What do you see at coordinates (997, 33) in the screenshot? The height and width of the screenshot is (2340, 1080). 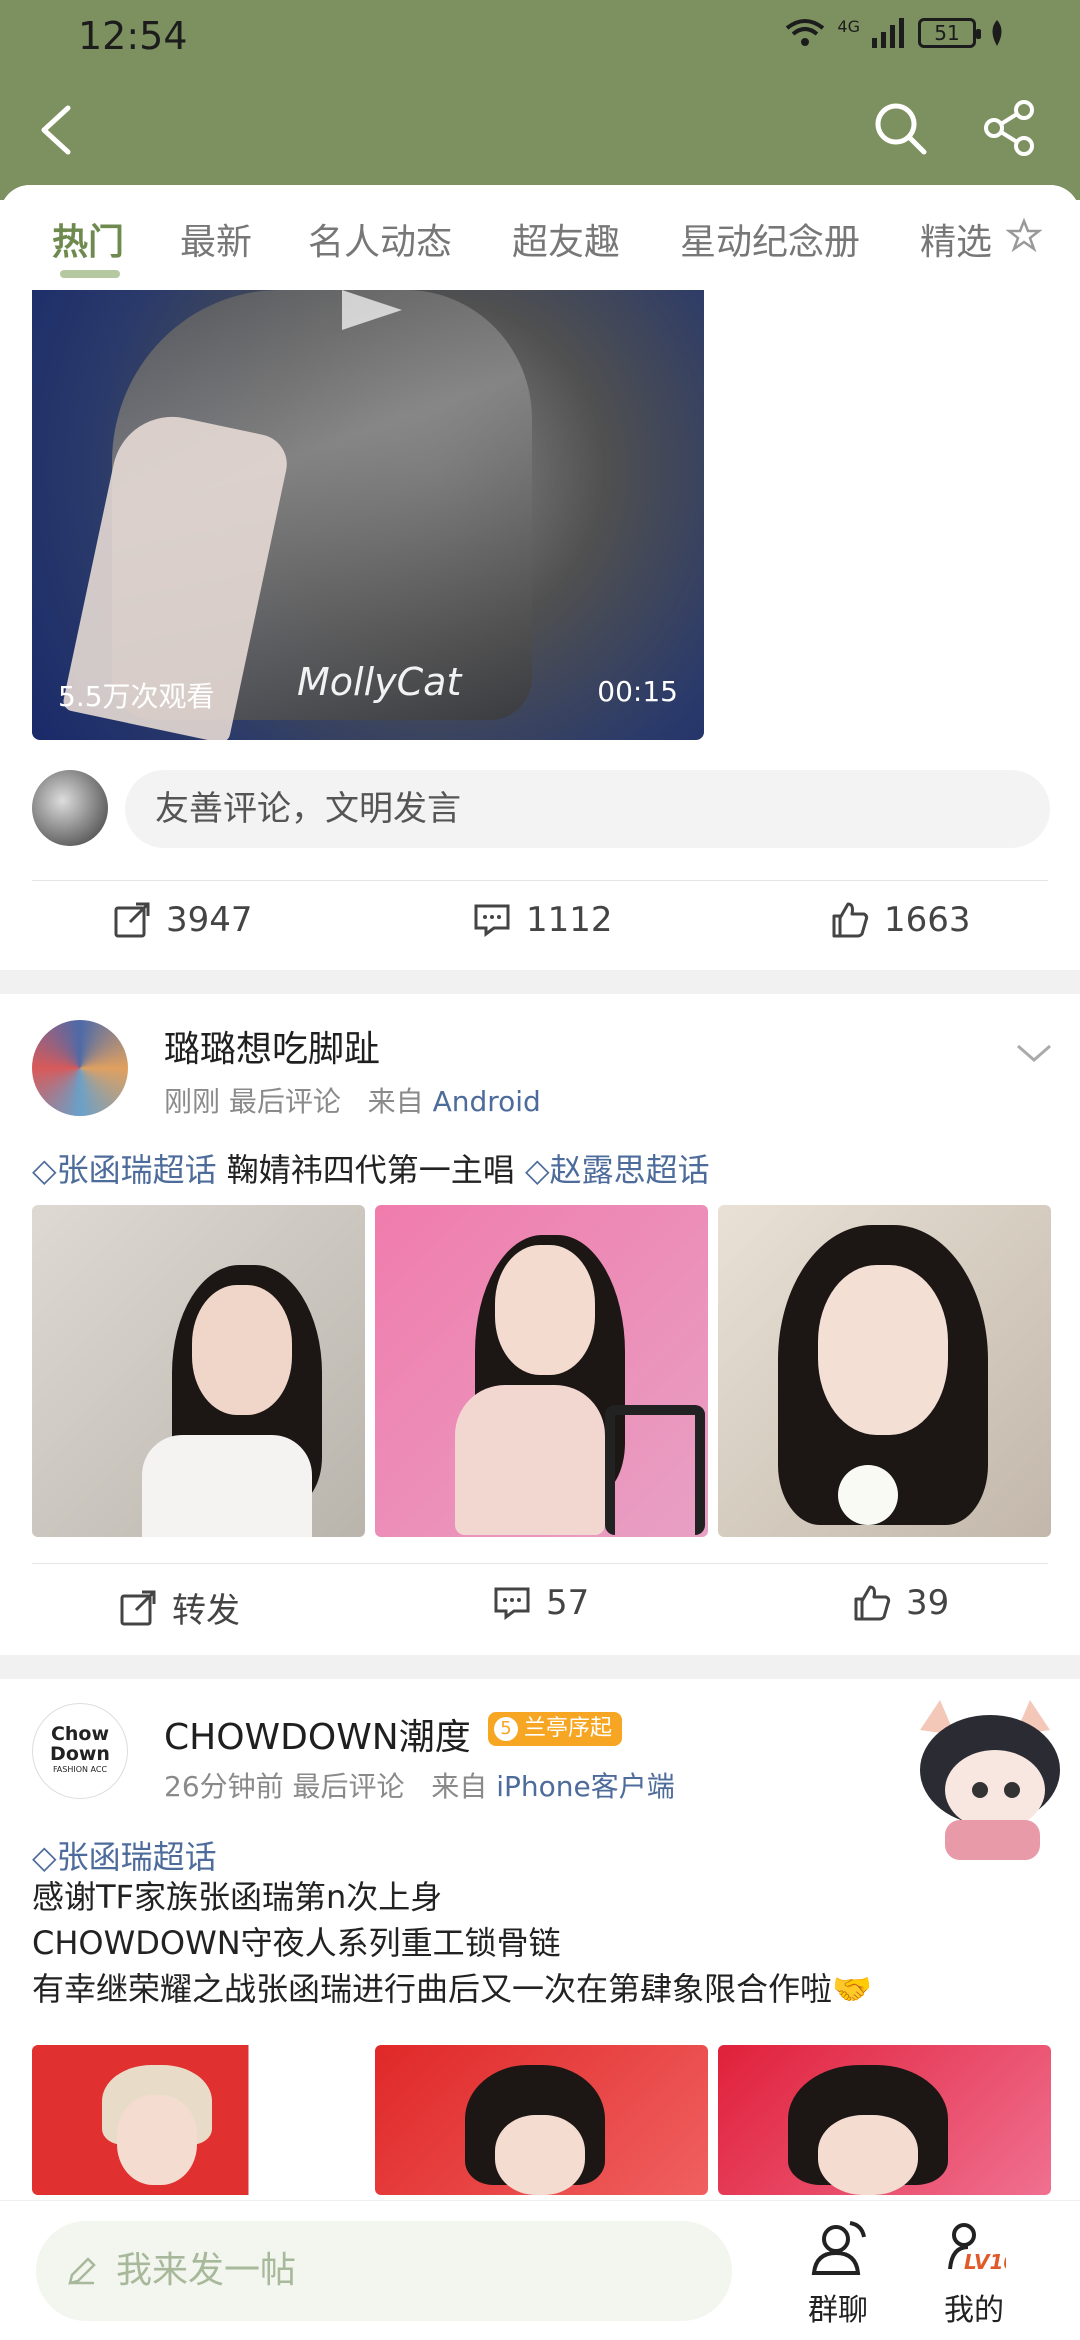 I see `leaf-icon` at bounding box center [997, 33].